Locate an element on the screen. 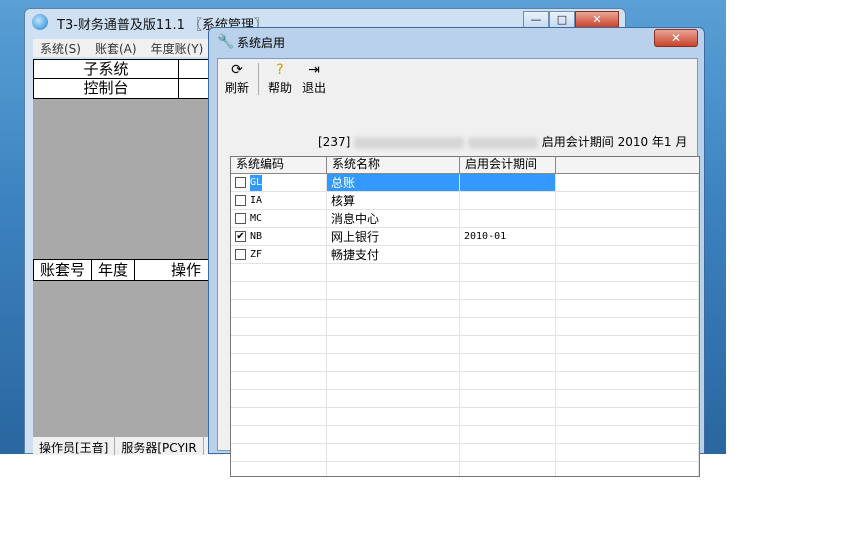 This screenshot has width=864, height=540. key-icon: 🔧 is located at coordinates (226, 42).